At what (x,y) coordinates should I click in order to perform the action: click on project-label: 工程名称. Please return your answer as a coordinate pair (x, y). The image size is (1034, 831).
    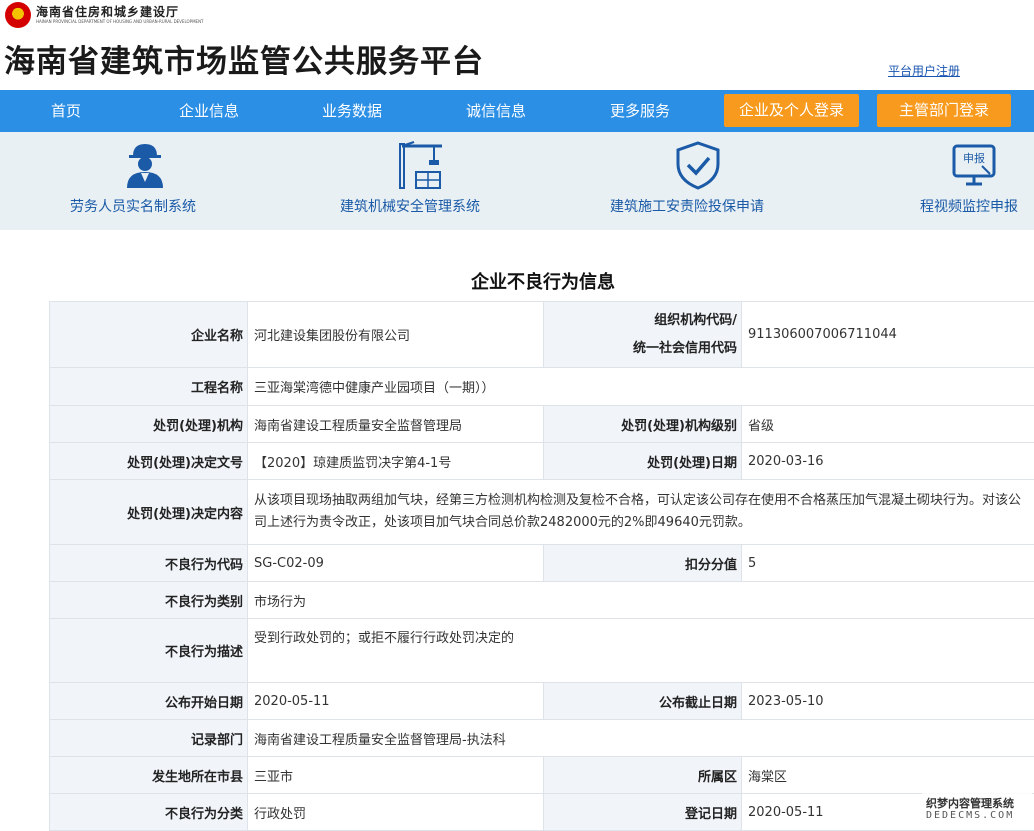
    Looking at the image, I should click on (148, 386).